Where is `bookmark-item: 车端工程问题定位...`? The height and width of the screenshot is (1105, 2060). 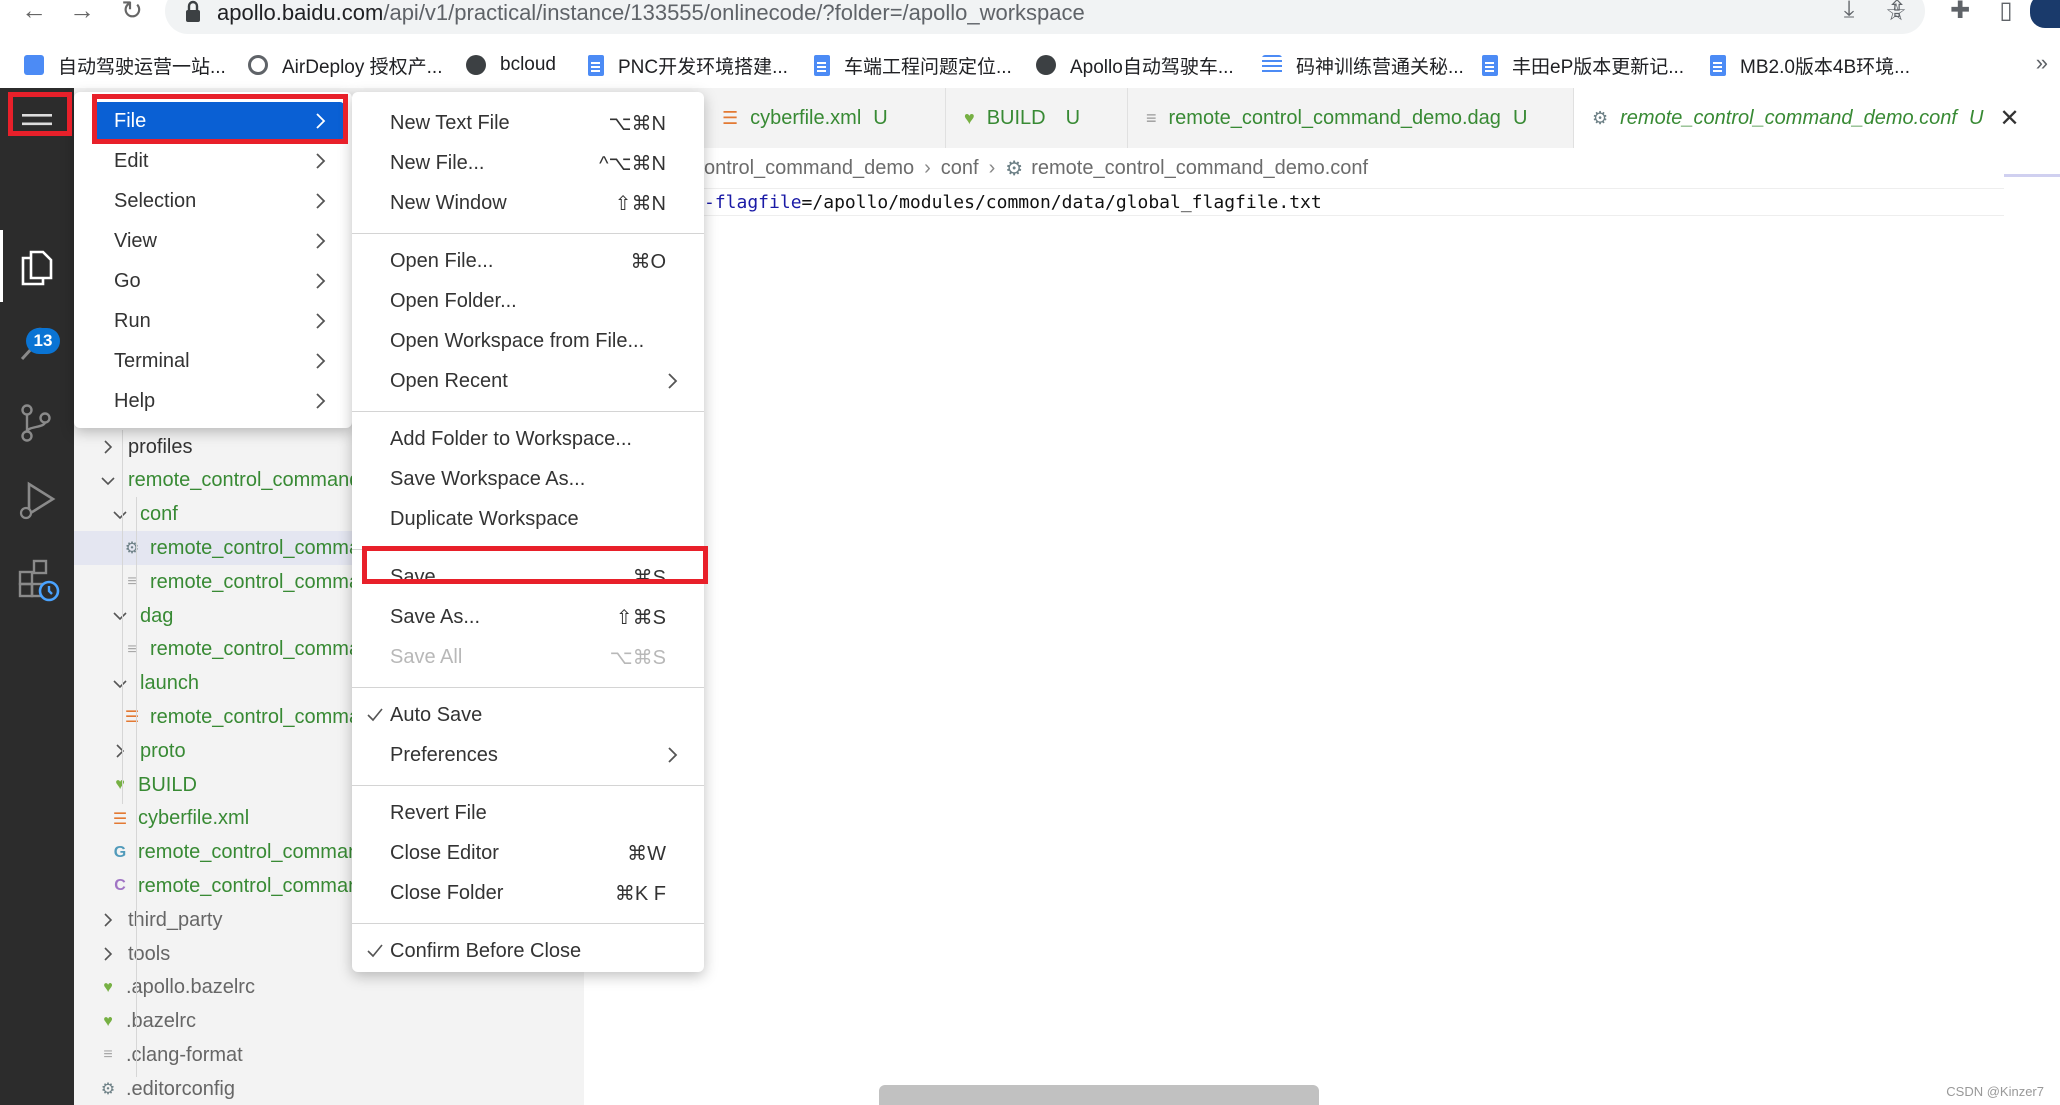 bookmark-item: 车端工程问题定位... is located at coordinates (913, 65).